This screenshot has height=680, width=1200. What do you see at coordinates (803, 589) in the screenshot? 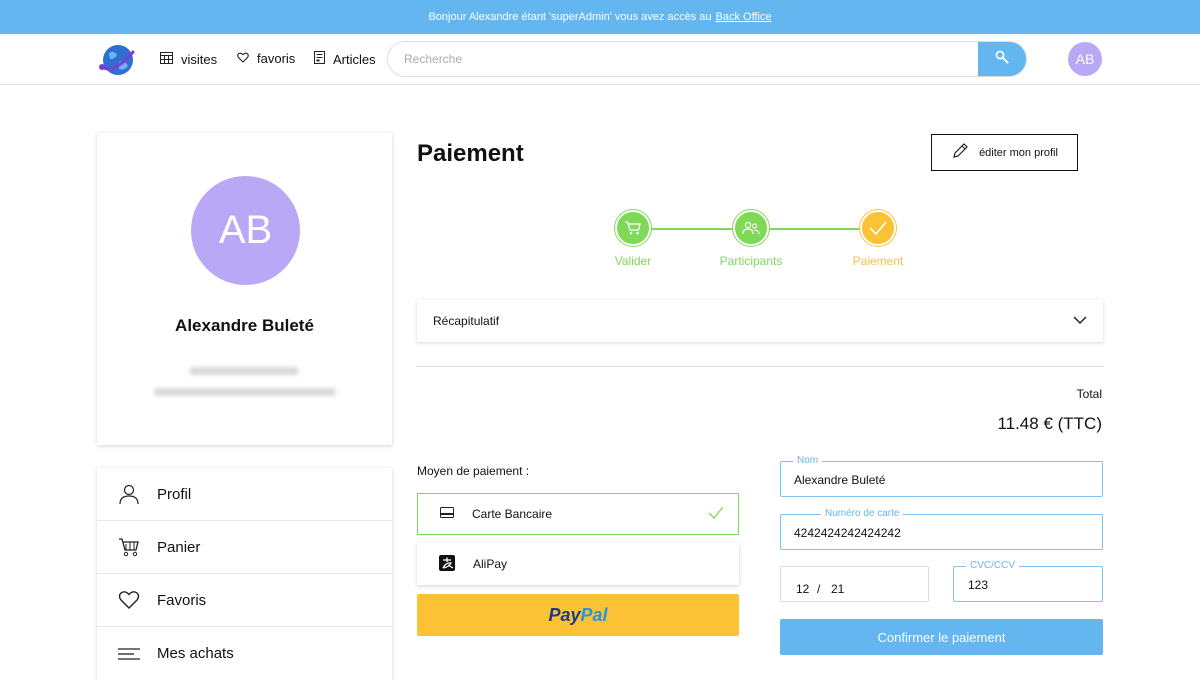
I see `expiry-month: 12` at bounding box center [803, 589].